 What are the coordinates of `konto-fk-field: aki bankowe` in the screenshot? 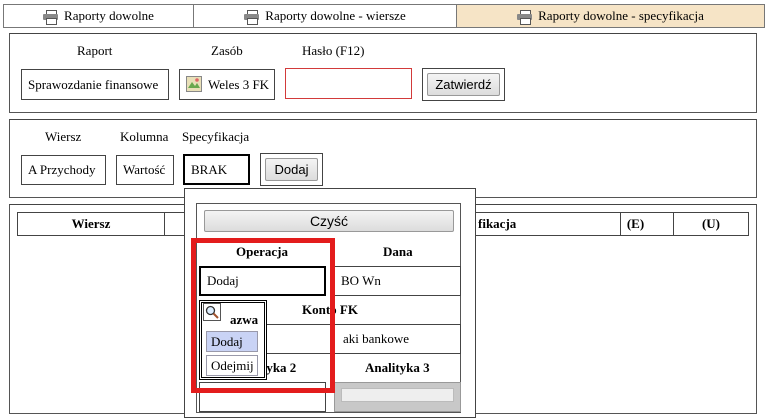 It's located at (355, 339).